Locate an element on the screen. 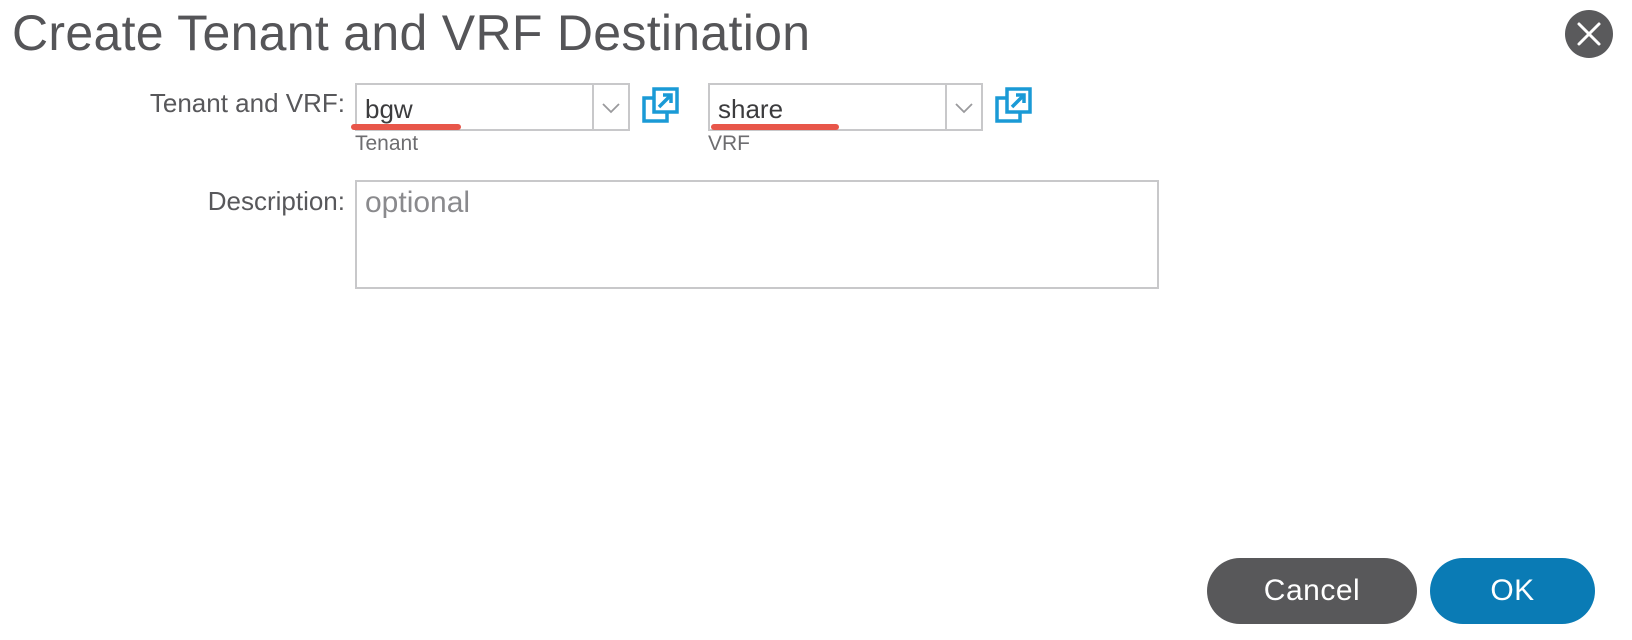 The image size is (1632, 640). close-icon is located at coordinates (1589, 34).